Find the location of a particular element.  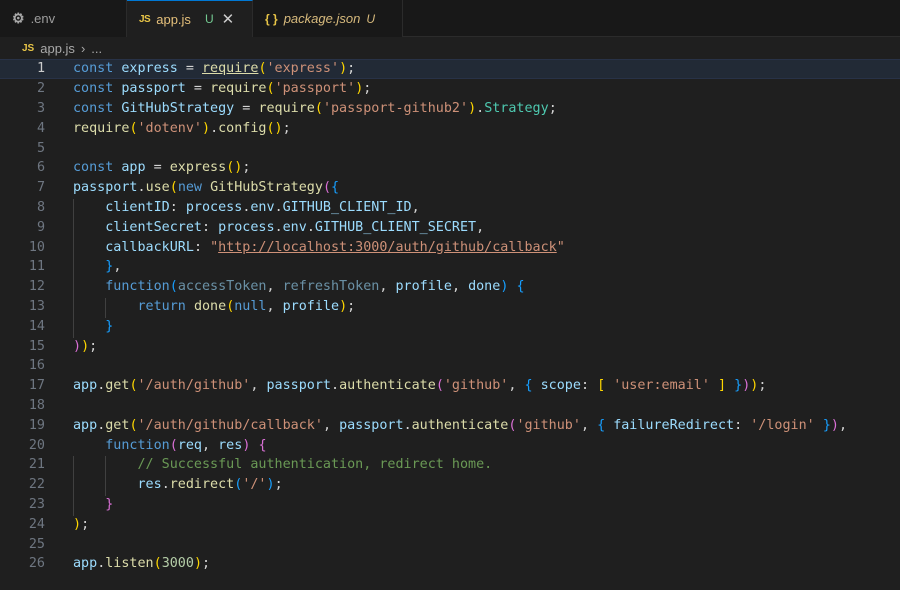

code-line: 24); is located at coordinates (450, 524).